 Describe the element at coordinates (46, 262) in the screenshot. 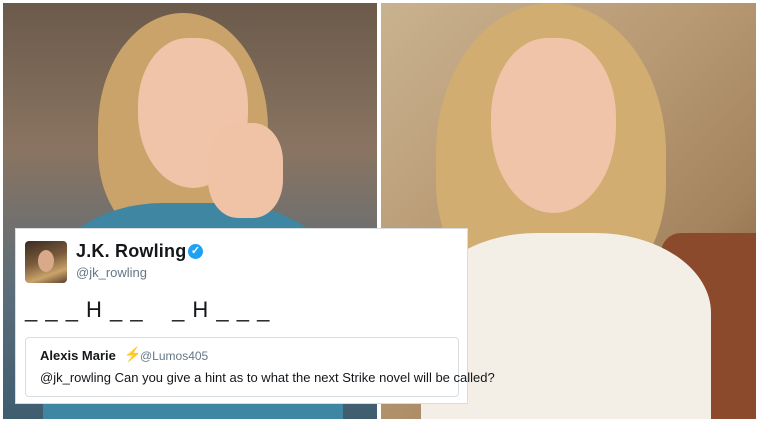

I see `avatar` at that location.